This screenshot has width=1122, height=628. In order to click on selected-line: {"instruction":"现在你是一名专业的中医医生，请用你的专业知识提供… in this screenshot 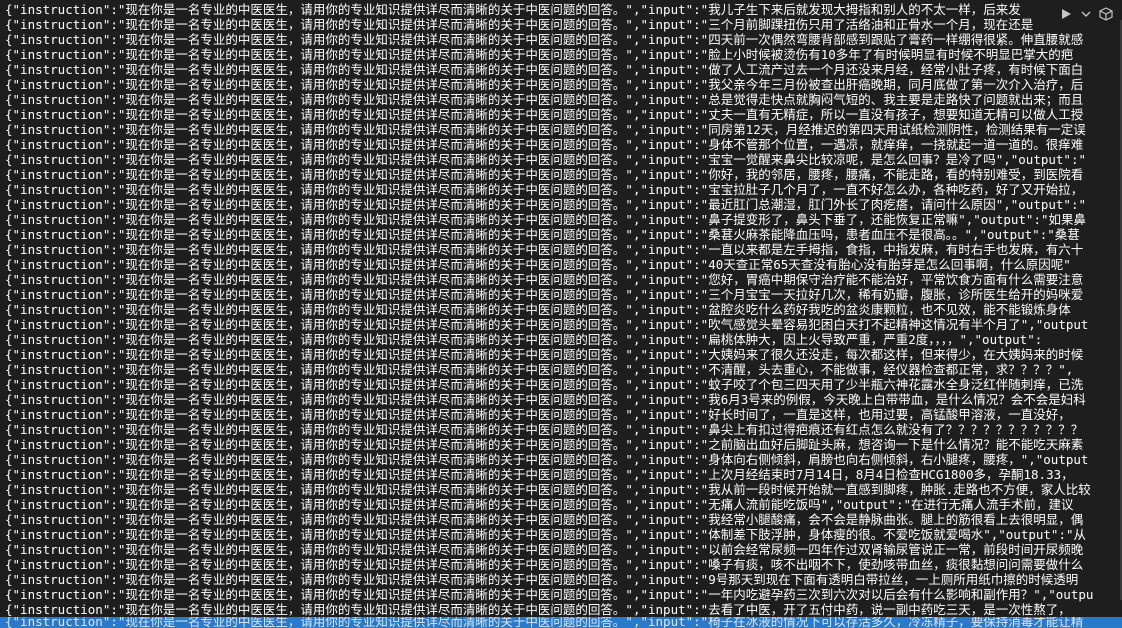, I will do `click(561, 622)`.